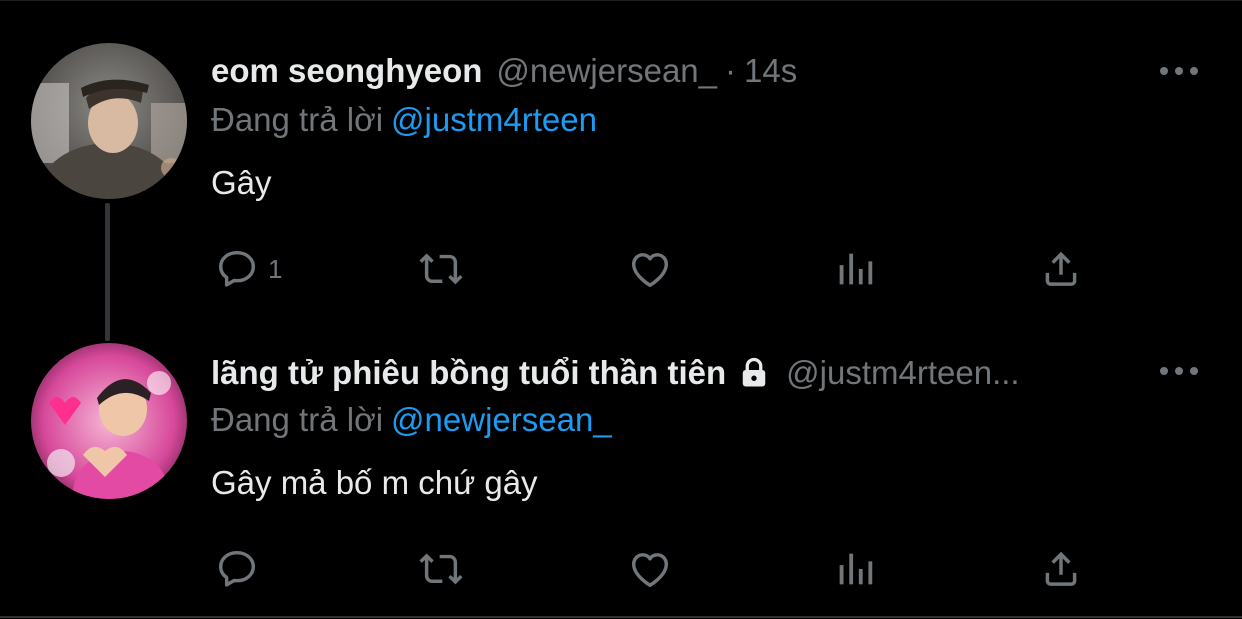 This screenshot has width=1242, height=619. I want to click on lock-icon, so click(754, 372).